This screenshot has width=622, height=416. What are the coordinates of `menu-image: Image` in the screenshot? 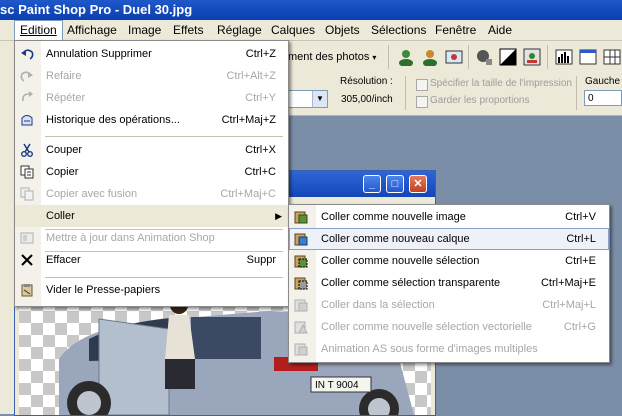 It's located at (144, 30).